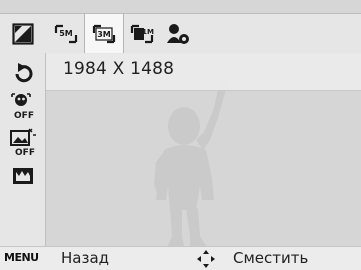  I want to click on rotate-icon, so click(23, 73).